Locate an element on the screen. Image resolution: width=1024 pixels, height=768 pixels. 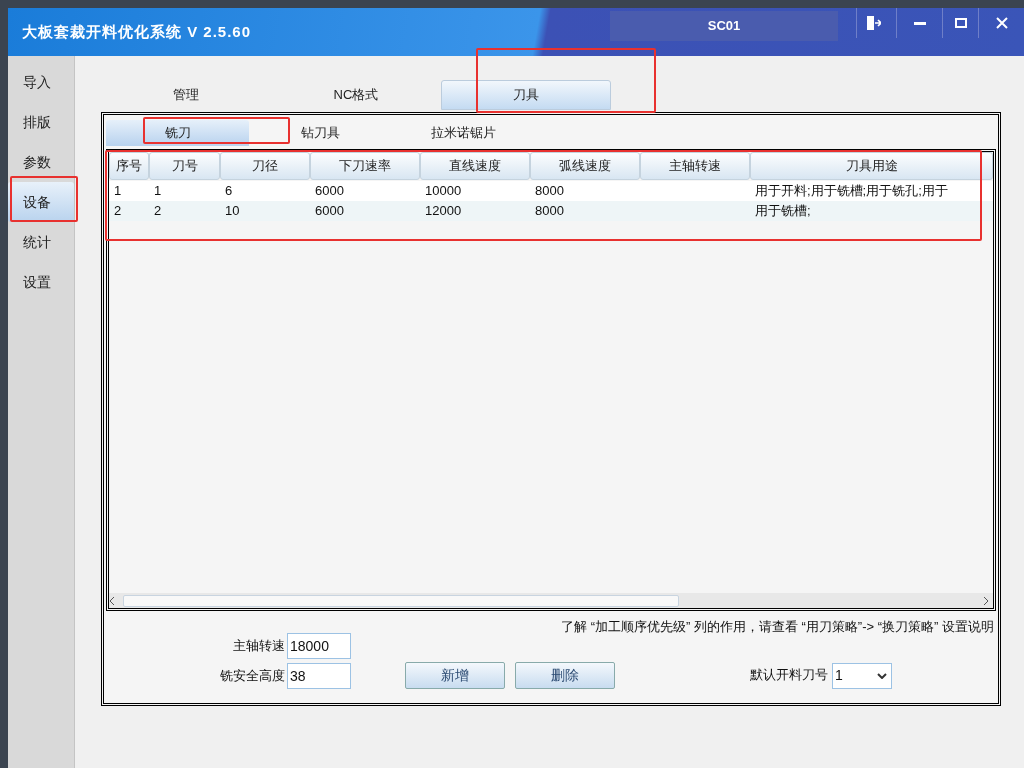
table-cell-text: 用于铣槽; is located at coordinates (783, 211).